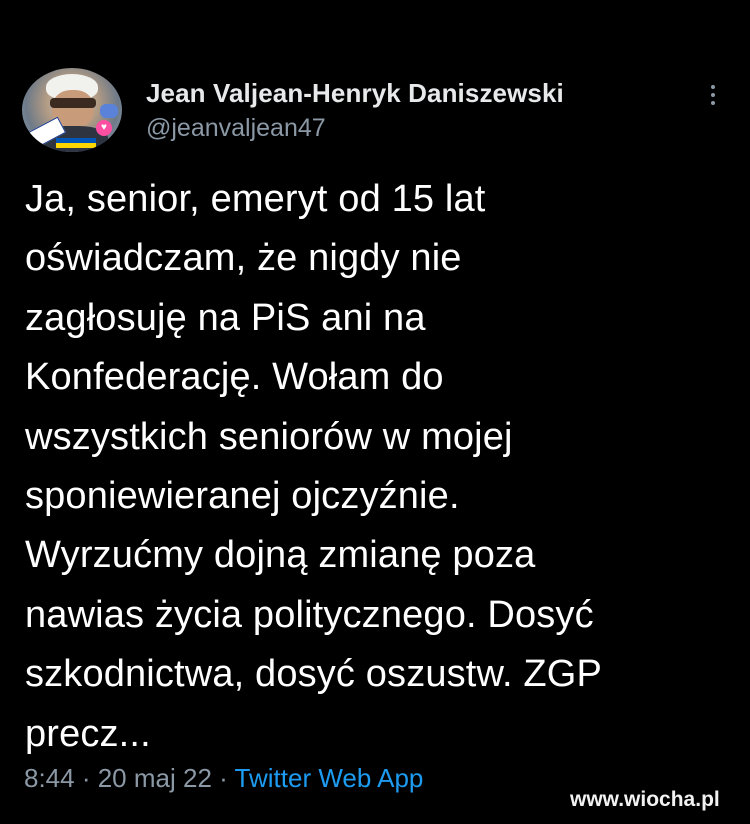 The height and width of the screenshot is (824, 750). What do you see at coordinates (355, 93) in the screenshot?
I see `author-display-name: Jean Valjean-Henryk Daniszewski` at bounding box center [355, 93].